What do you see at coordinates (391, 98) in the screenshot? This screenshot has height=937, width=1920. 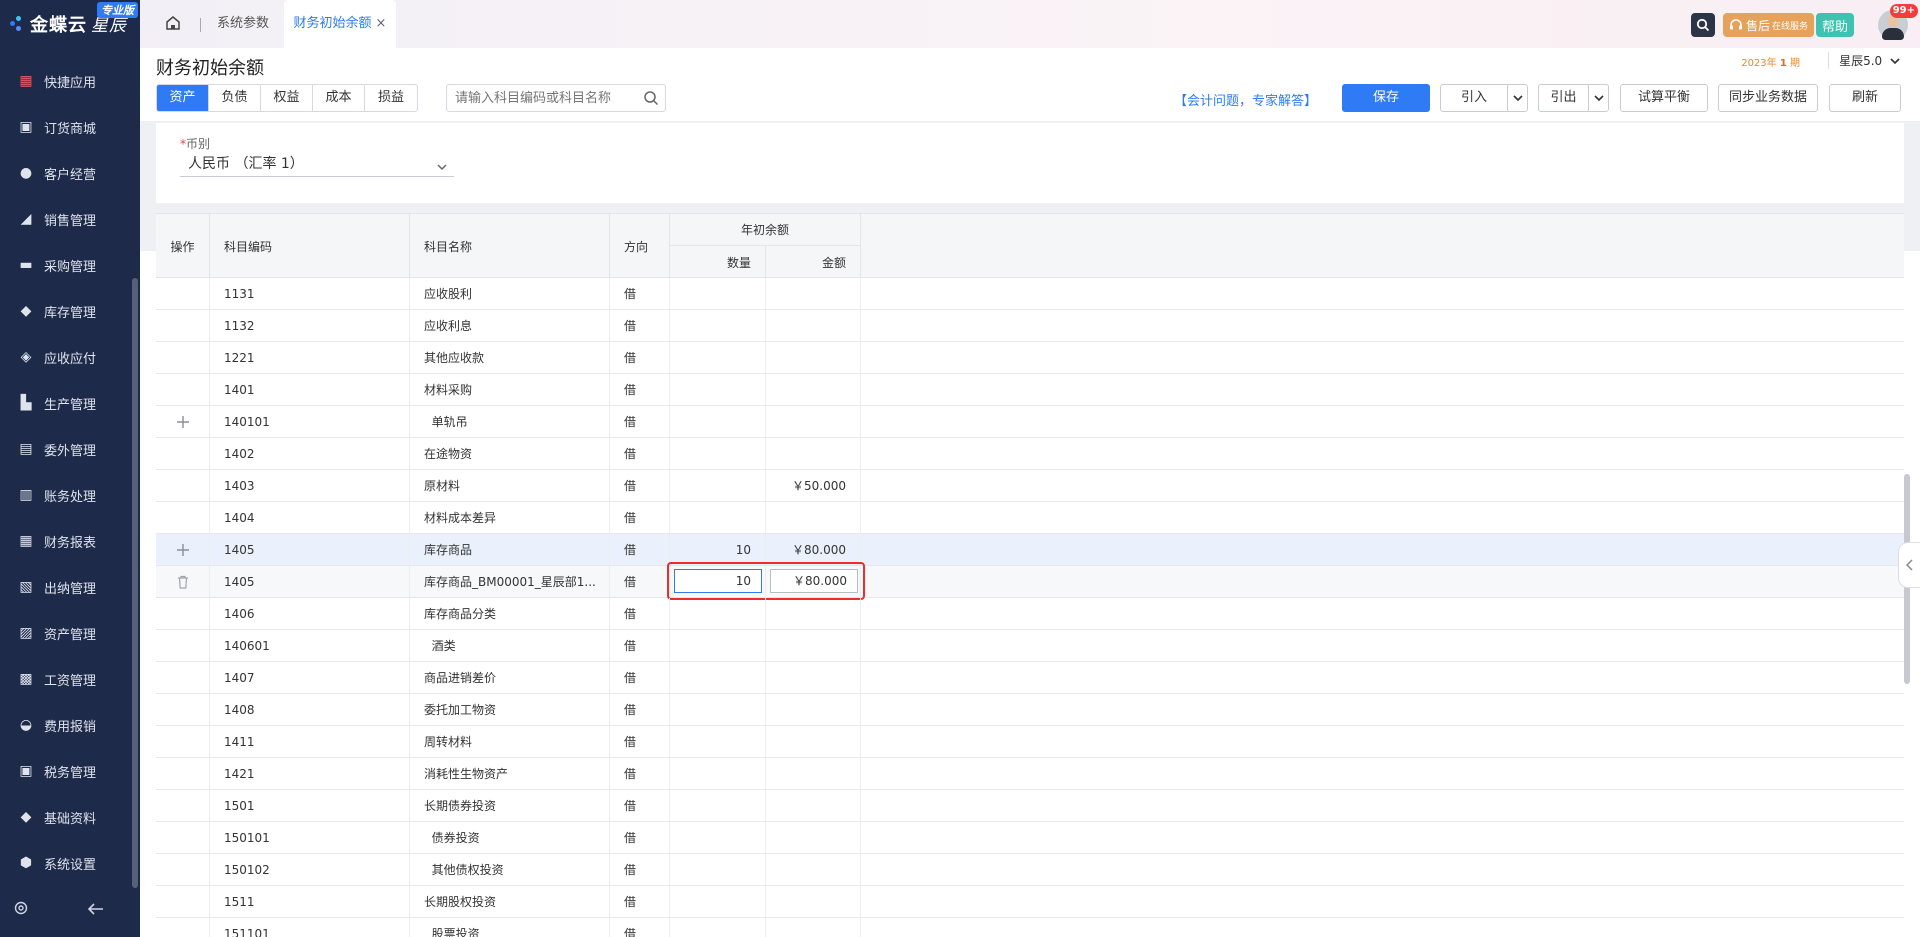 I see `tab-segment-4: 损益` at bounding box center [391, 98].